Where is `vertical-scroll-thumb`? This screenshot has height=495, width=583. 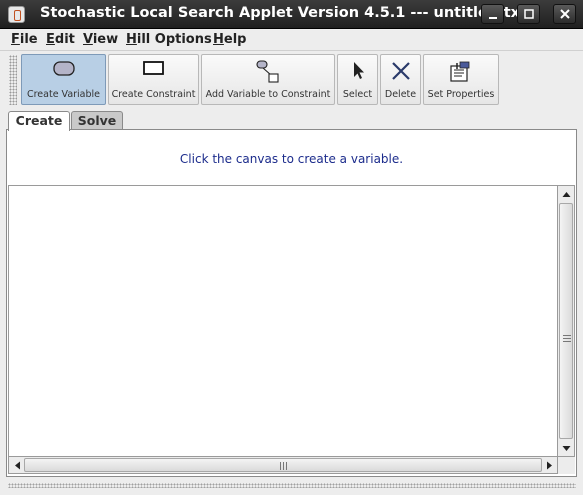 vertical-scroll-thumb is located at coordinates (566, 321).